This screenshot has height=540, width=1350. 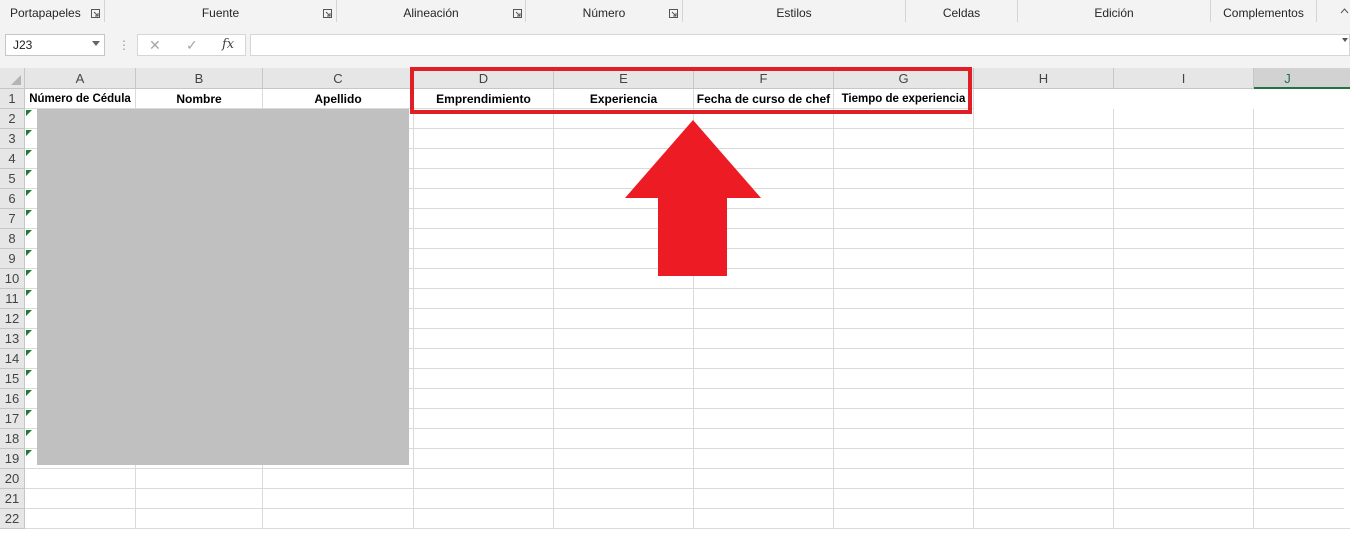 I want to click on row-header-7: 7, so click(x=12, y=219).